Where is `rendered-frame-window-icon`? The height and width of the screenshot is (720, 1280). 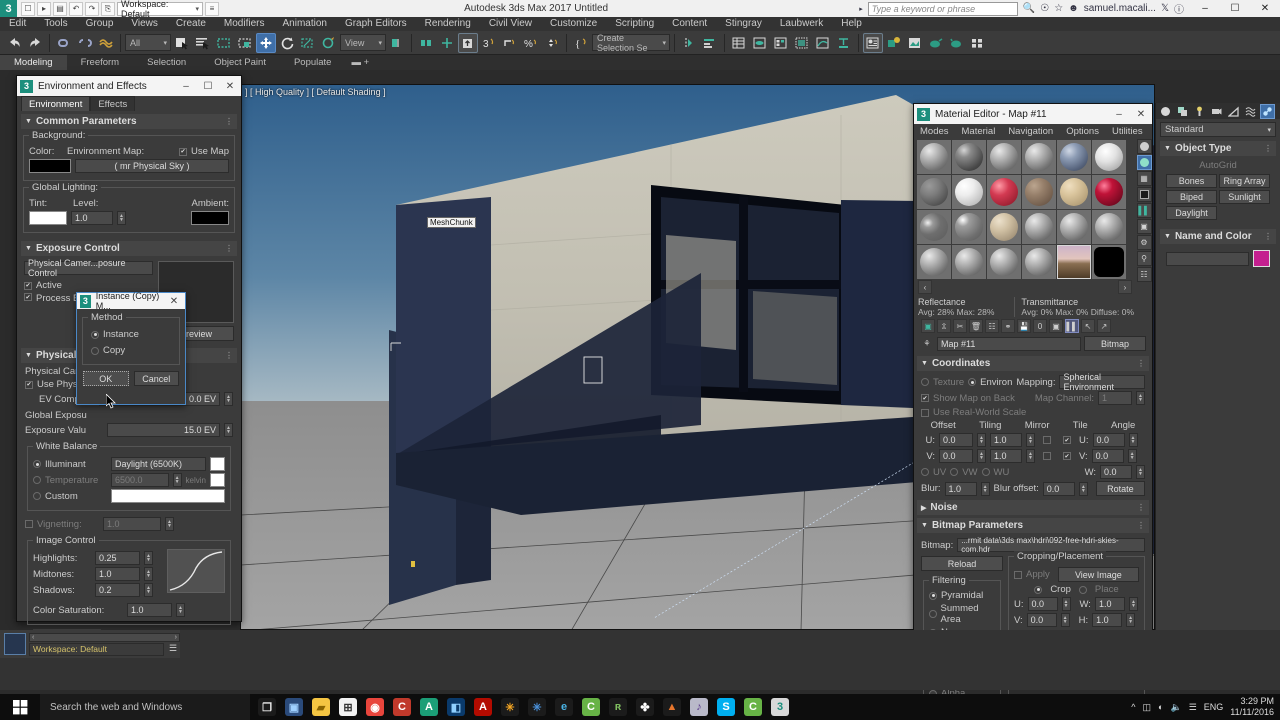 rendered-frame-window-icon is located at coordinates (915, 43).